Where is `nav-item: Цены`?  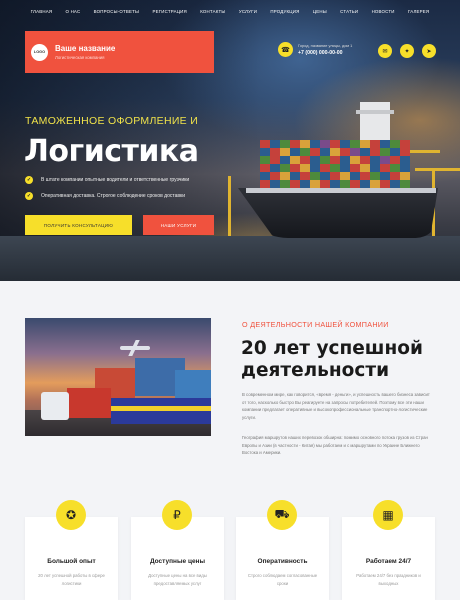
nav-item: Цены is located at coordinates (320, 15).